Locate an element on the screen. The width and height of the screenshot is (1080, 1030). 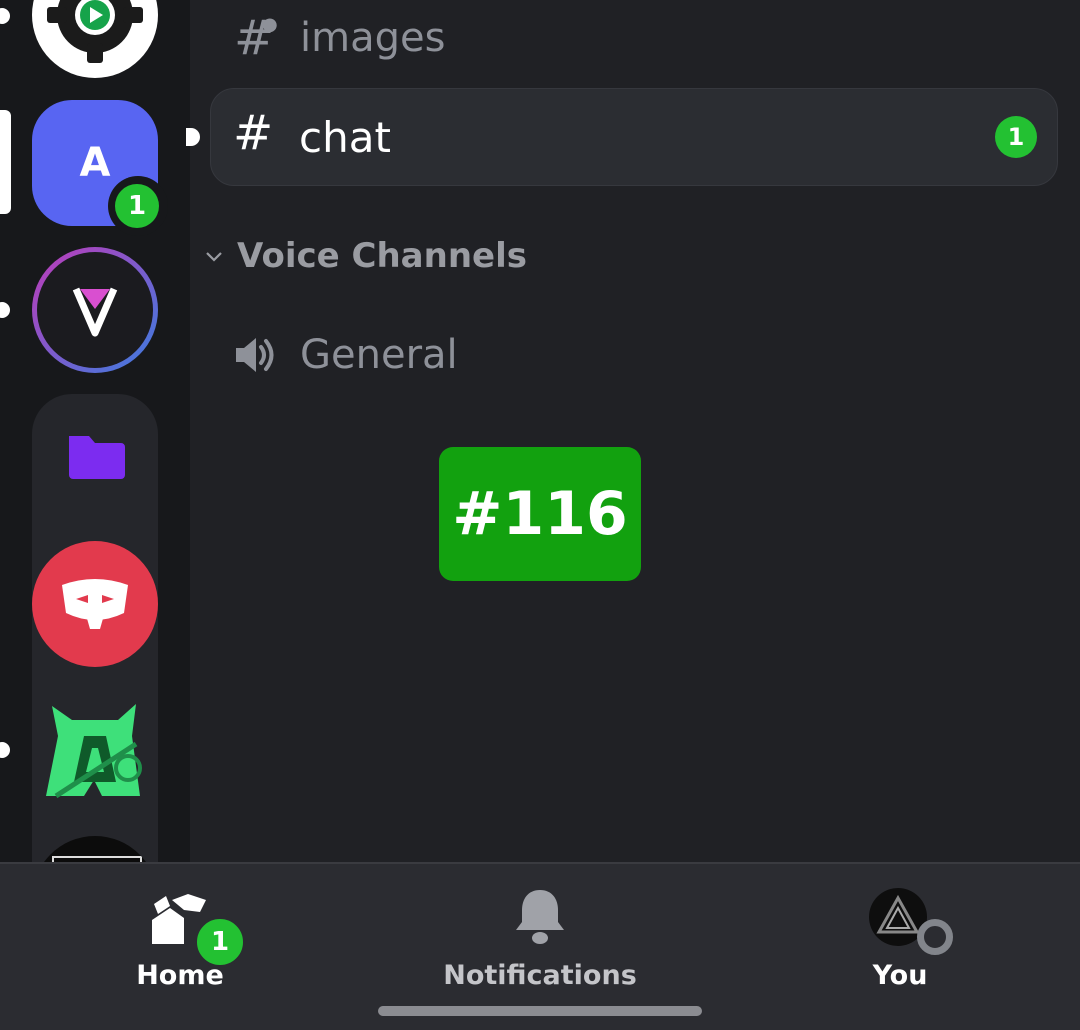
folder-icon is located at coordinates (97, 457).